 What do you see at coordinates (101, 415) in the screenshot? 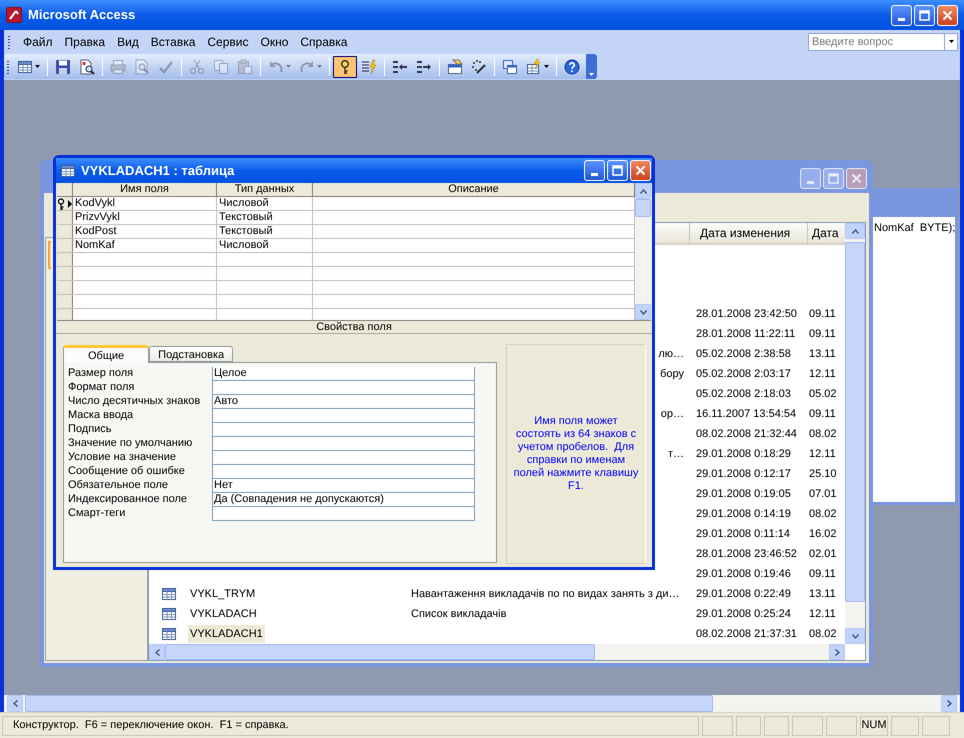
I see `property-label: Маска ввода` at bounding box center [101, 415].